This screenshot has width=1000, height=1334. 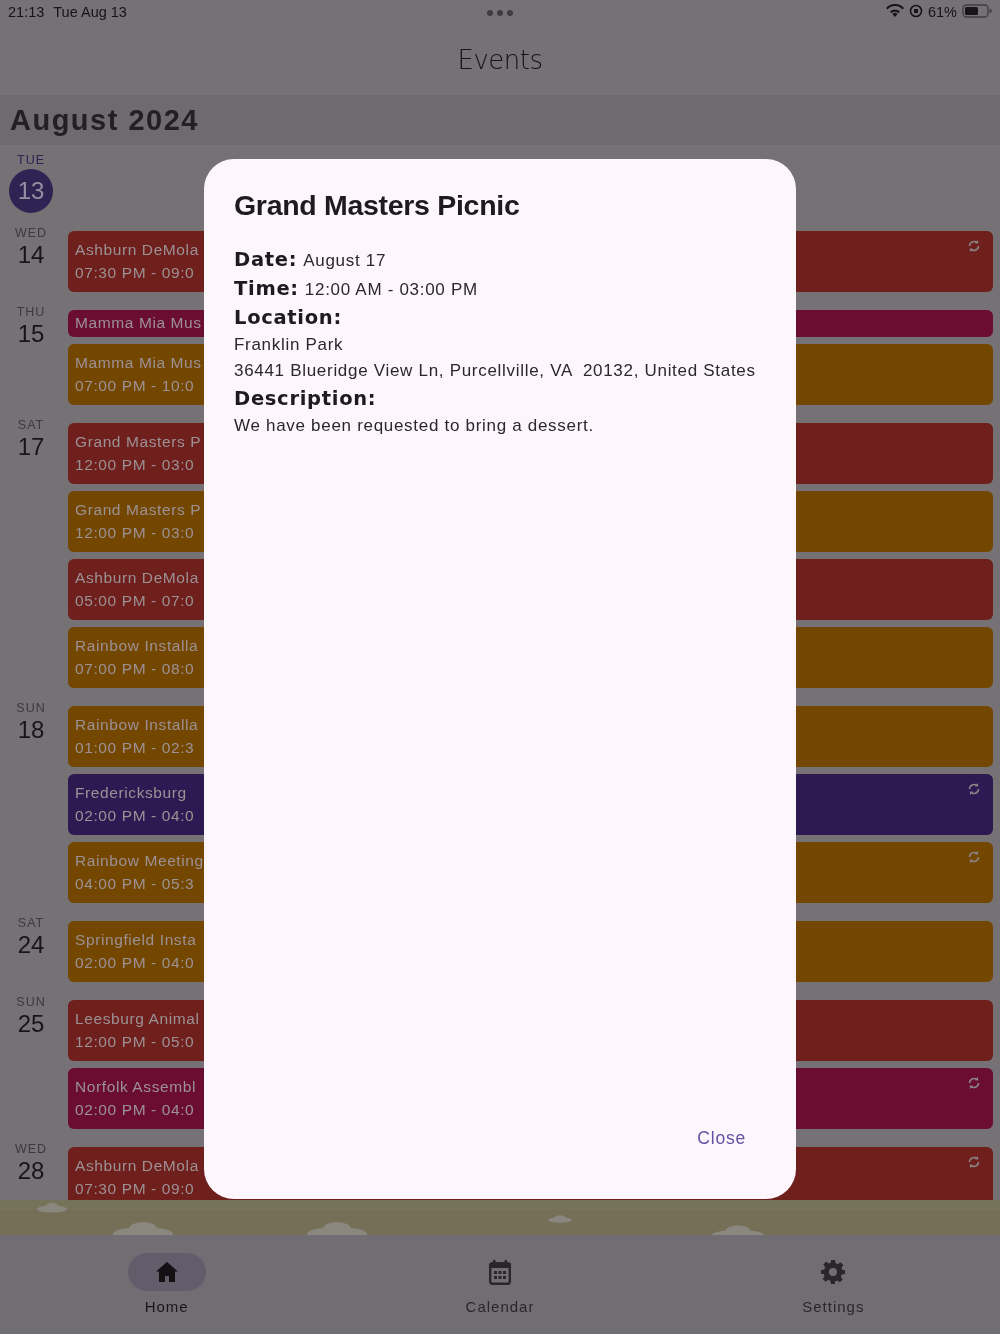 I want to click on event-time: 12:00 PM - 05:0, so click(x=135, y=1042).